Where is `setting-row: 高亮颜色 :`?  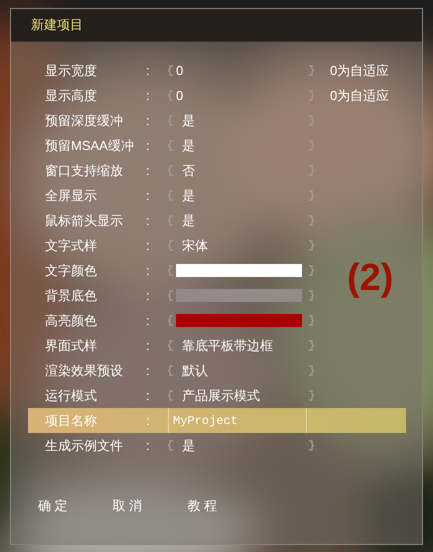
setting-row: 高亮颜色 : is located at coordinates (171, 320).